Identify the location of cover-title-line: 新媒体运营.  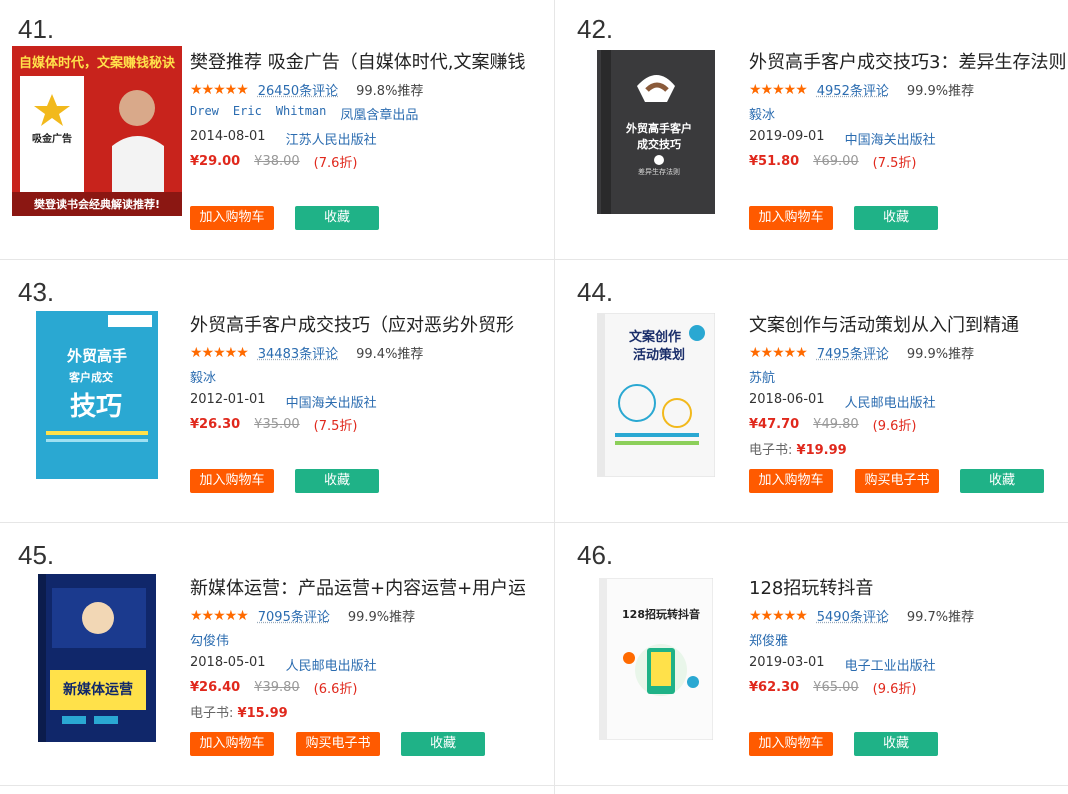
(98, 689).